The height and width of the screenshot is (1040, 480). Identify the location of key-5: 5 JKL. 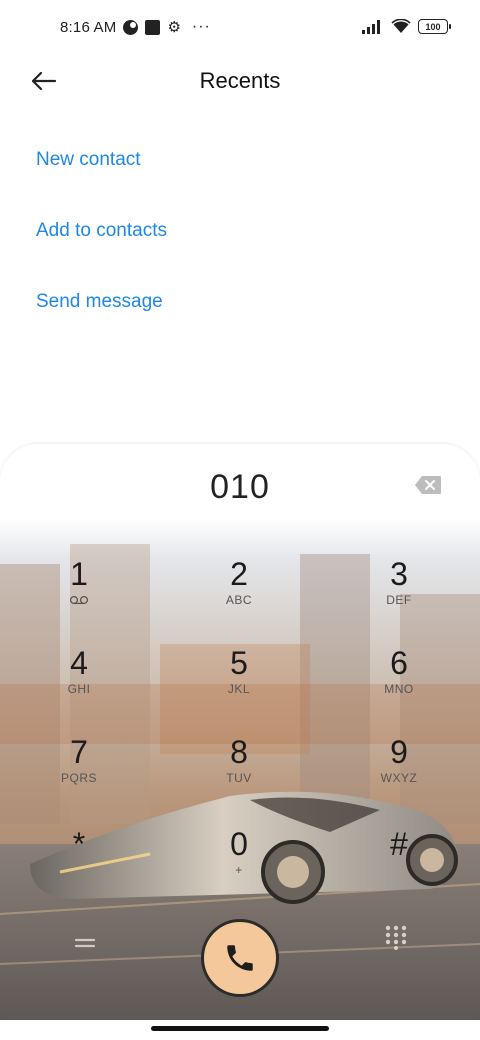
(239, 683).